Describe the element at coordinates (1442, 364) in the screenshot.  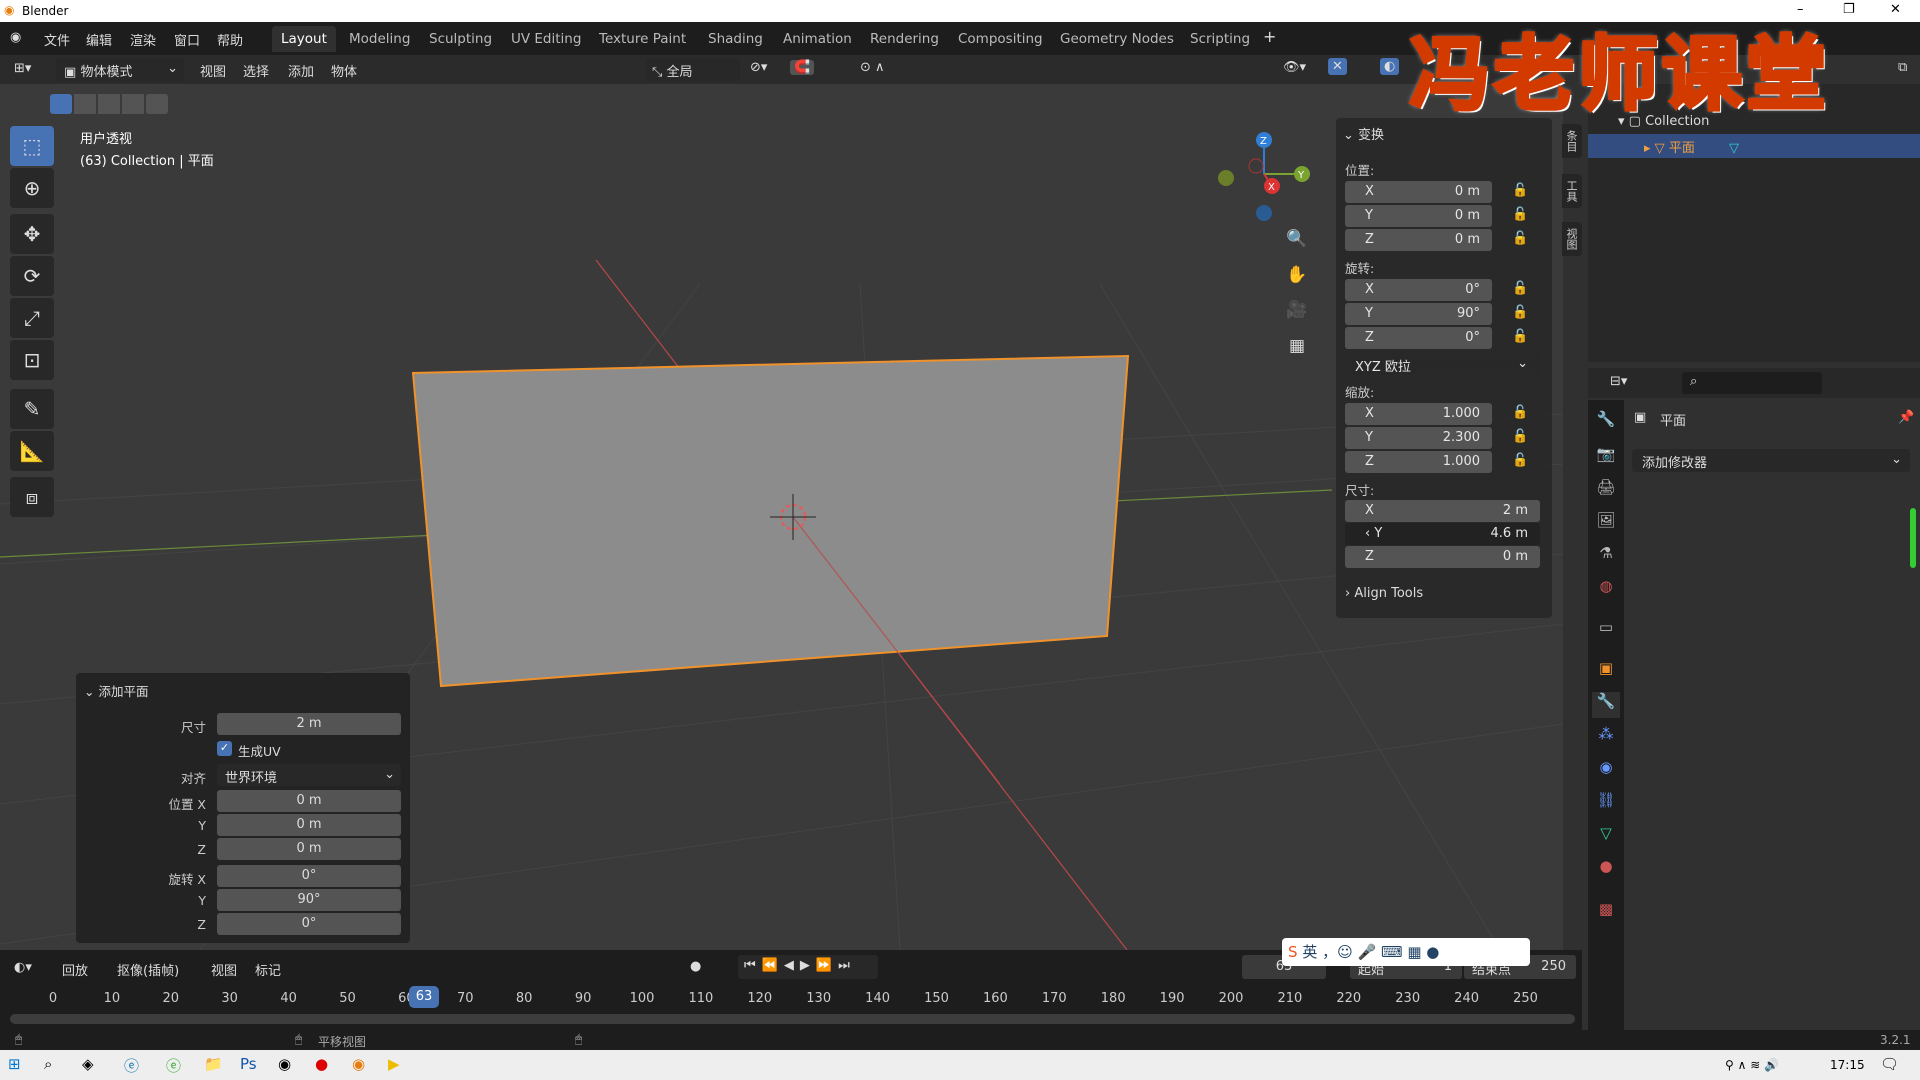
I see `rotation-mode-select: XYZ 欧拉 ⌄` at that location.